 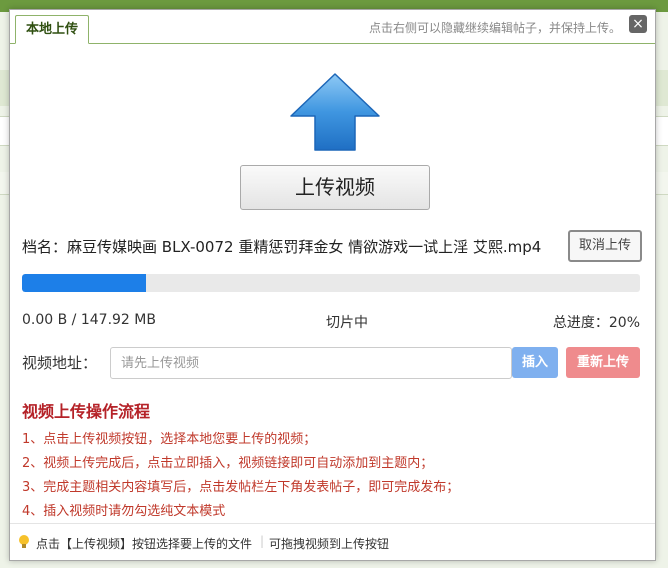 I want to click on progress-bar, so click(x=331, y=283).